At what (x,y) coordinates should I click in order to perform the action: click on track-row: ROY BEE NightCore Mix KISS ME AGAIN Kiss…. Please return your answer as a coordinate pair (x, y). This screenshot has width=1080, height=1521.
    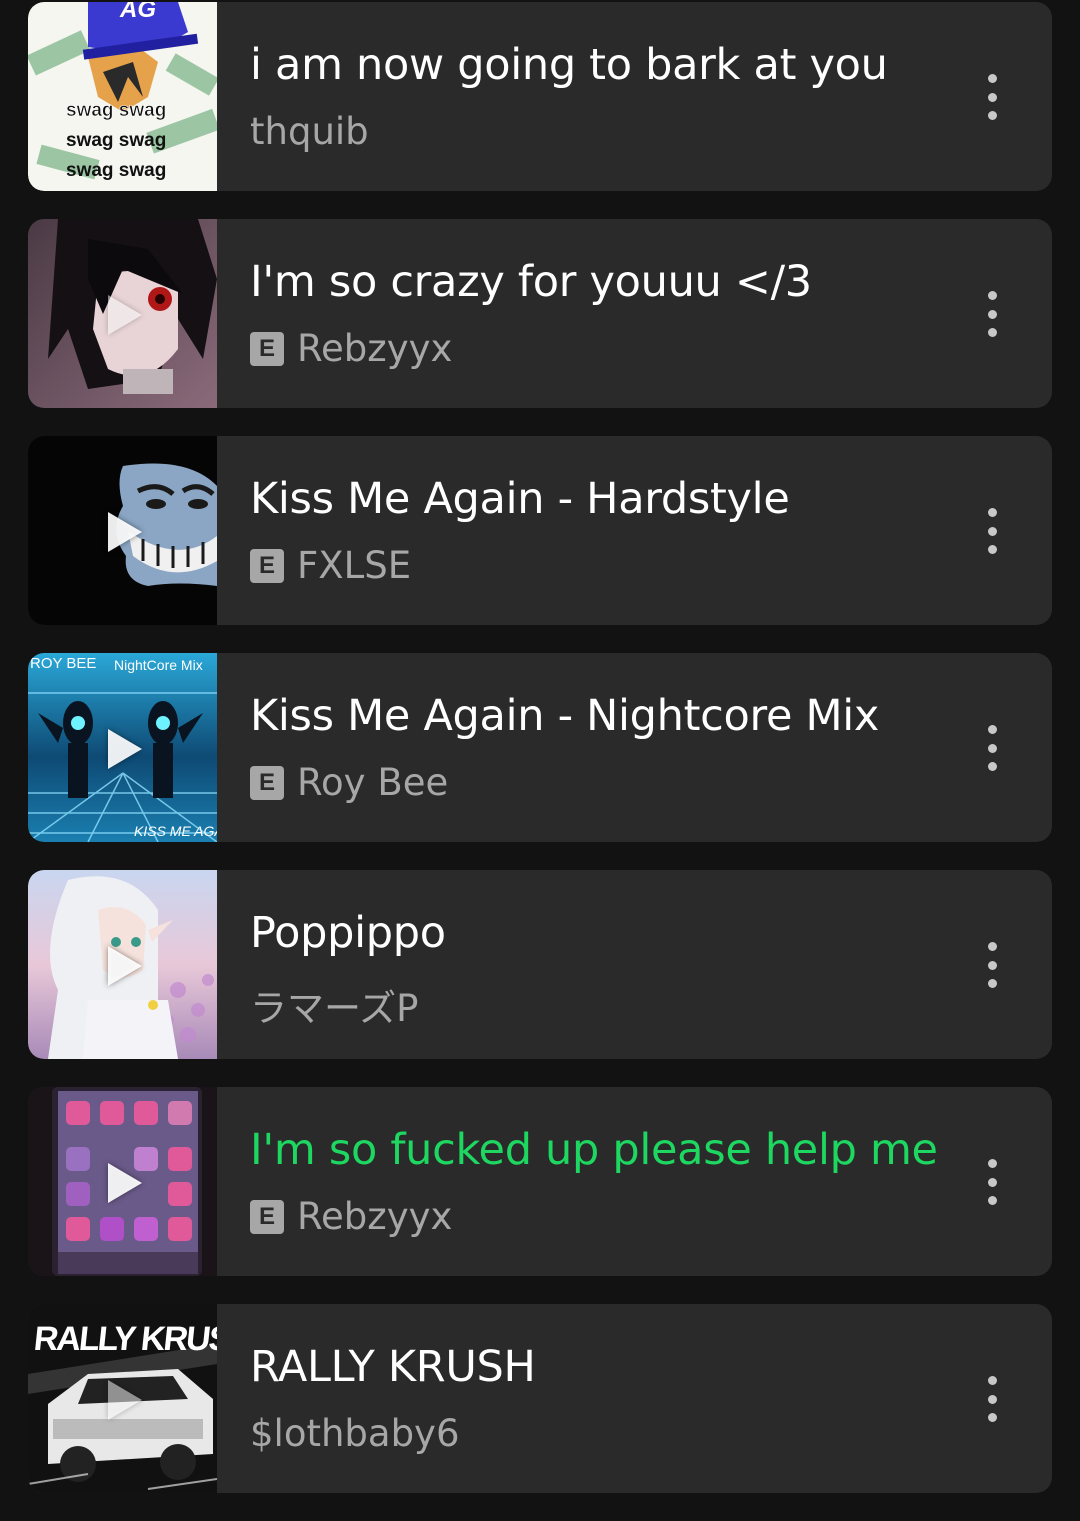
    Looking at the image, I should click on (540, 747).